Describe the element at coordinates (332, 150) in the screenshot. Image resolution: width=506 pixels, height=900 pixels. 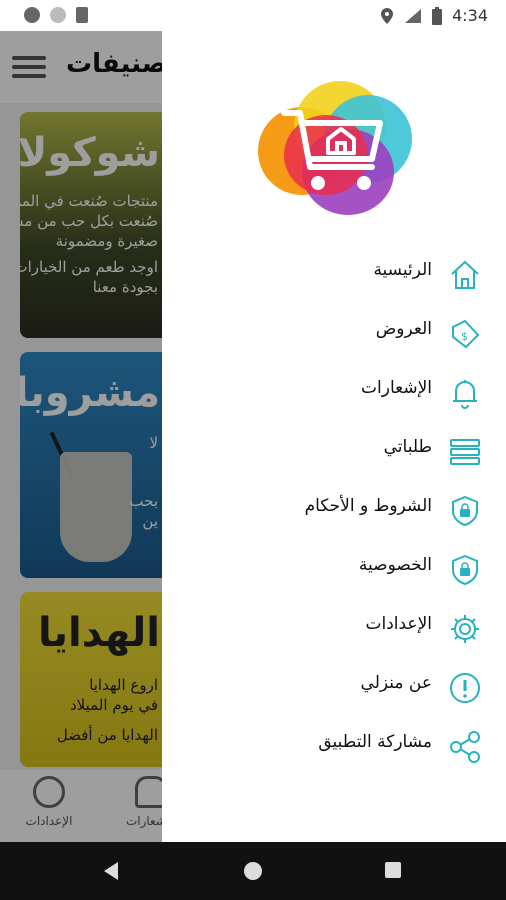
I see `cart-icon` at that location.